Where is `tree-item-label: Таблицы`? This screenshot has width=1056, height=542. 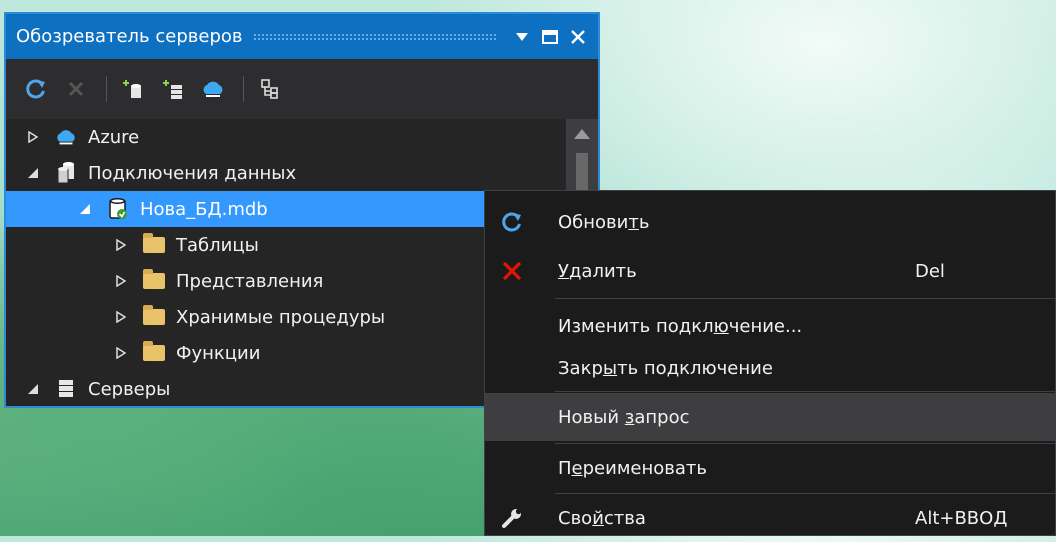 tree-item-label: Таблицы is located at coordinates (217, 245).